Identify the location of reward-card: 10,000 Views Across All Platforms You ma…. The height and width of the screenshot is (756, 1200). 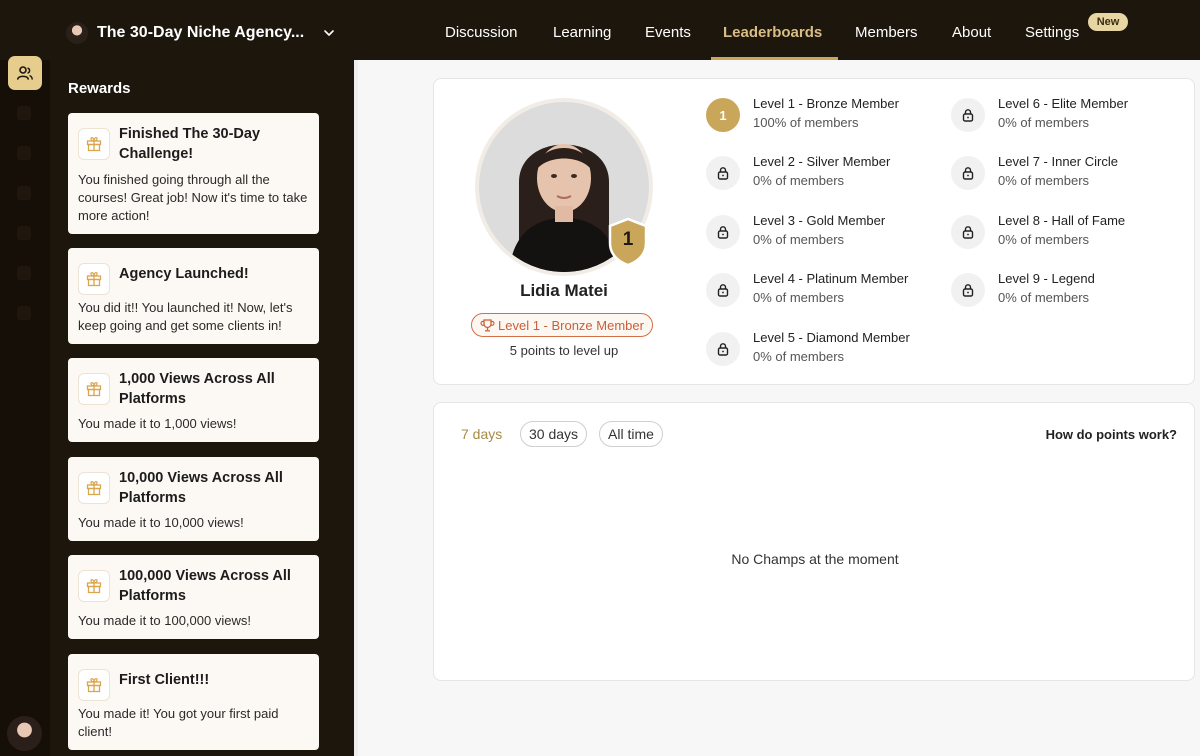
(193, 499).